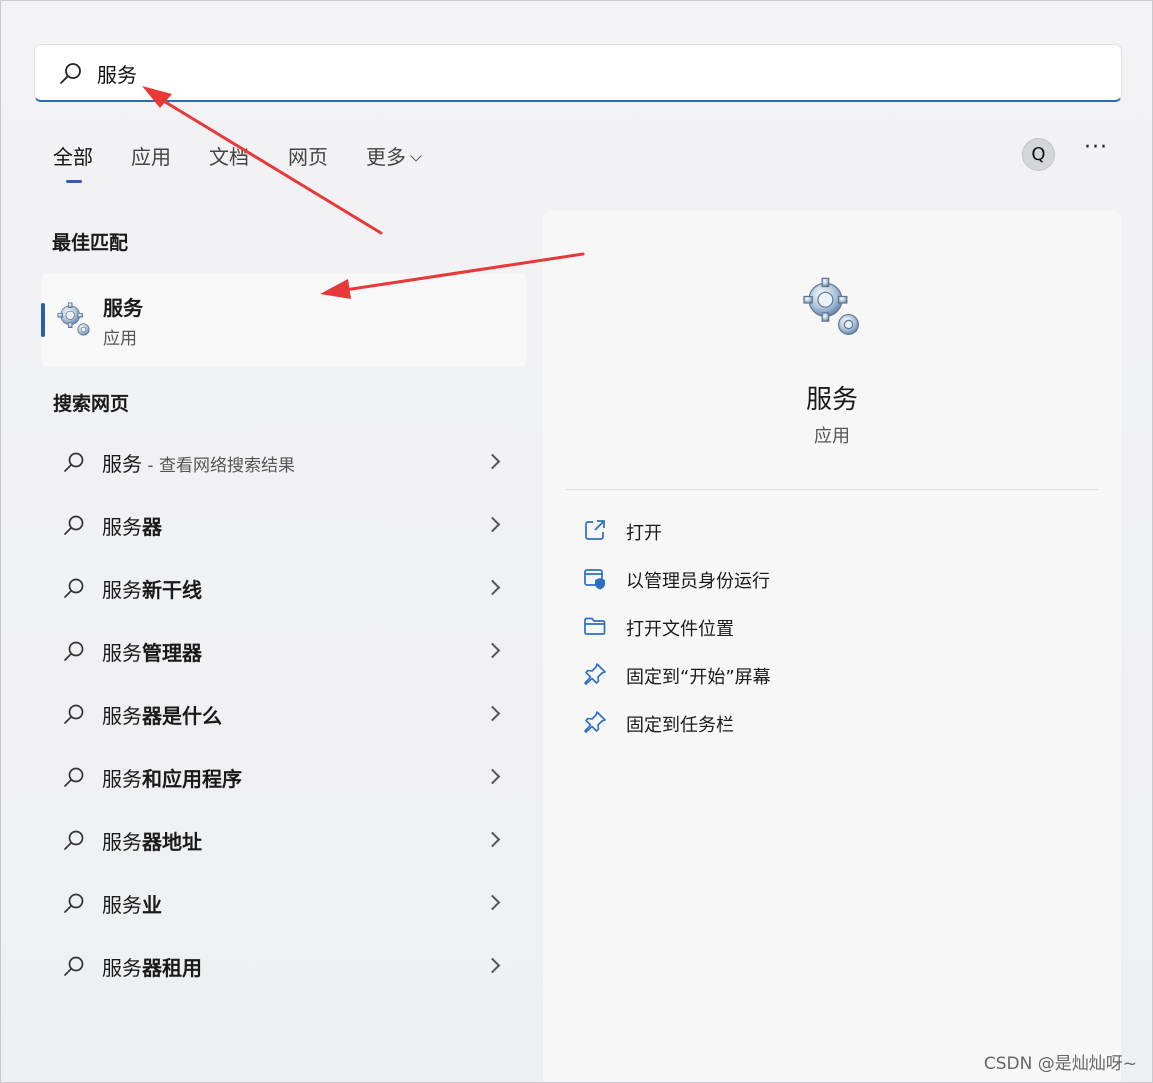  What do you see at coordinates (117, 75) in the screenshot?
I see `search-value: 服务` at bounding box center [117, 75].